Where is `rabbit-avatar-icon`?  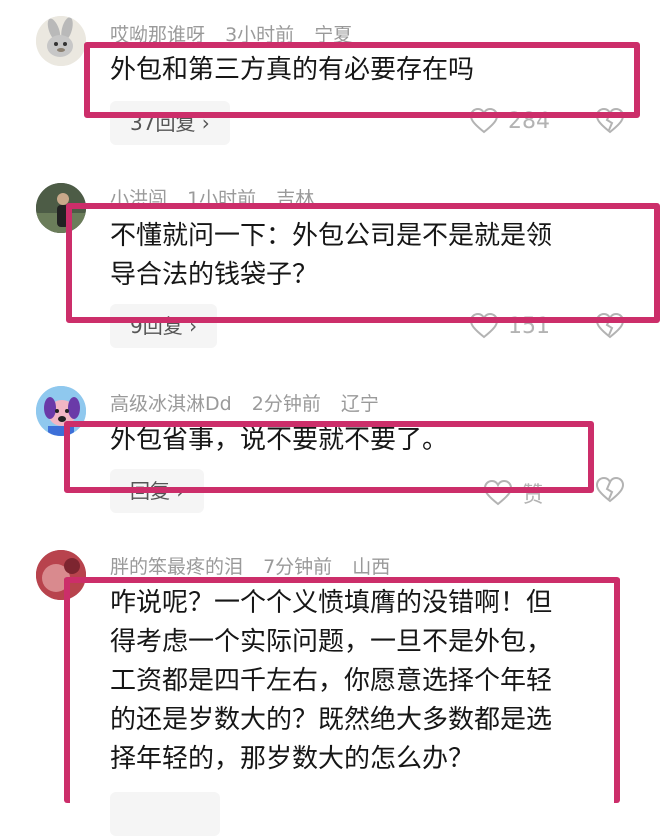
rabbit-avatar-icon is located at coordinates (61, 41).